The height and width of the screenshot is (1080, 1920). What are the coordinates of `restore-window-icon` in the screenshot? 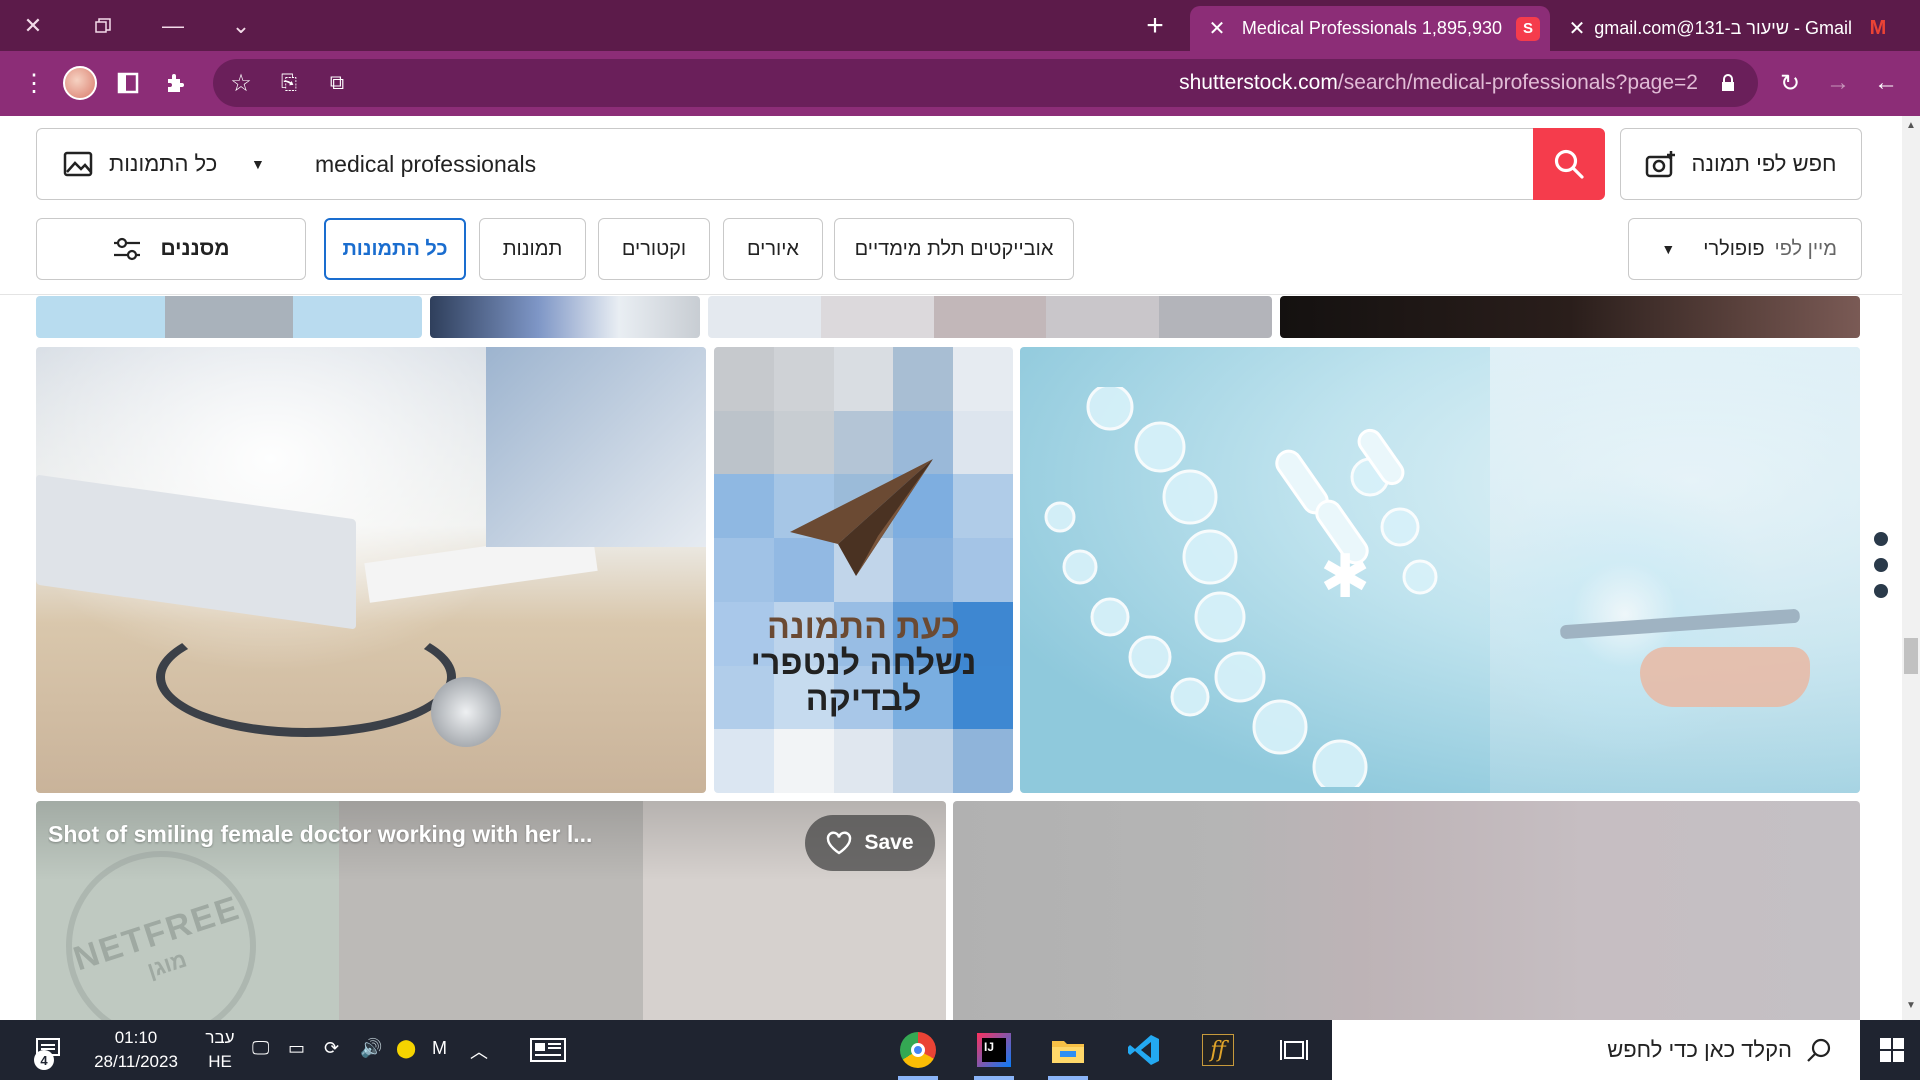 It's located at (103, 25).